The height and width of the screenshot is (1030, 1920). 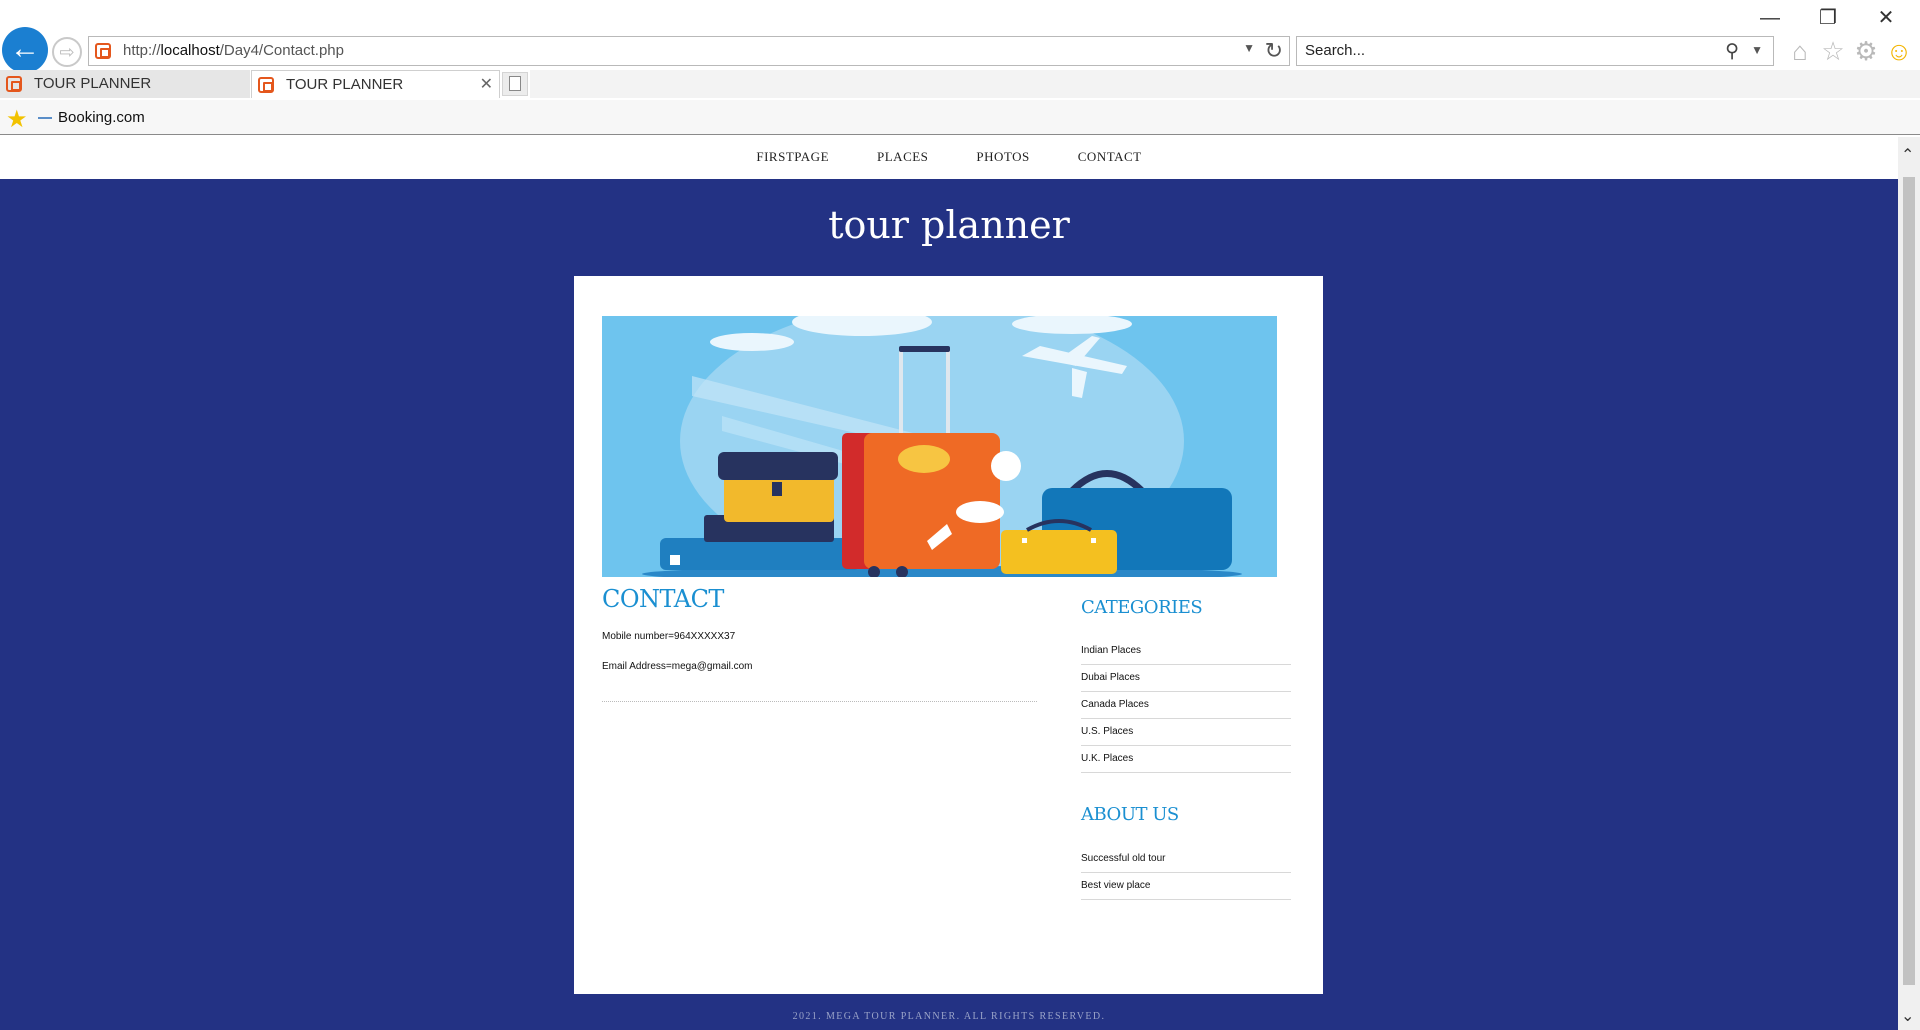 I want to click on category-link-indian-places: Indian Places, so click(x=1186, y=651).